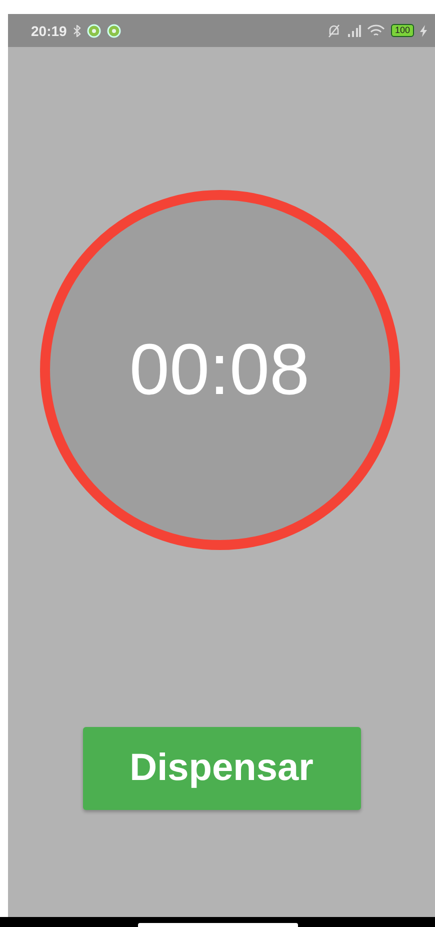 The image size is (435, 927). I want to click on status-time: 20:19, so click(49, 30).